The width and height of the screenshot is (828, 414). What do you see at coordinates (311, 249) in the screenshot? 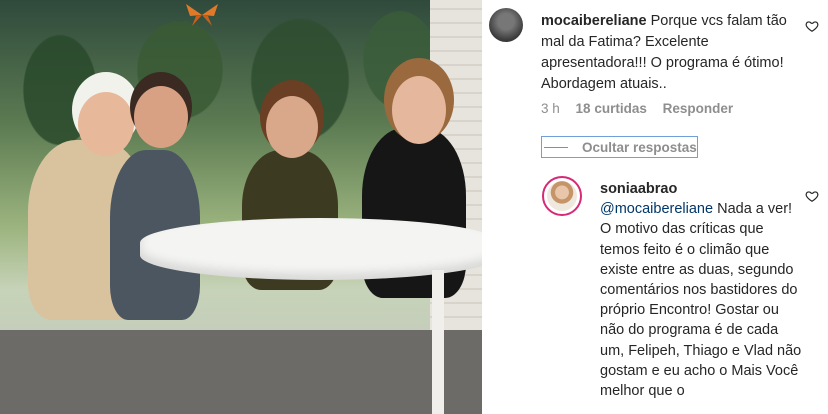
I see `photo-table` at bounding box center [311, 249].